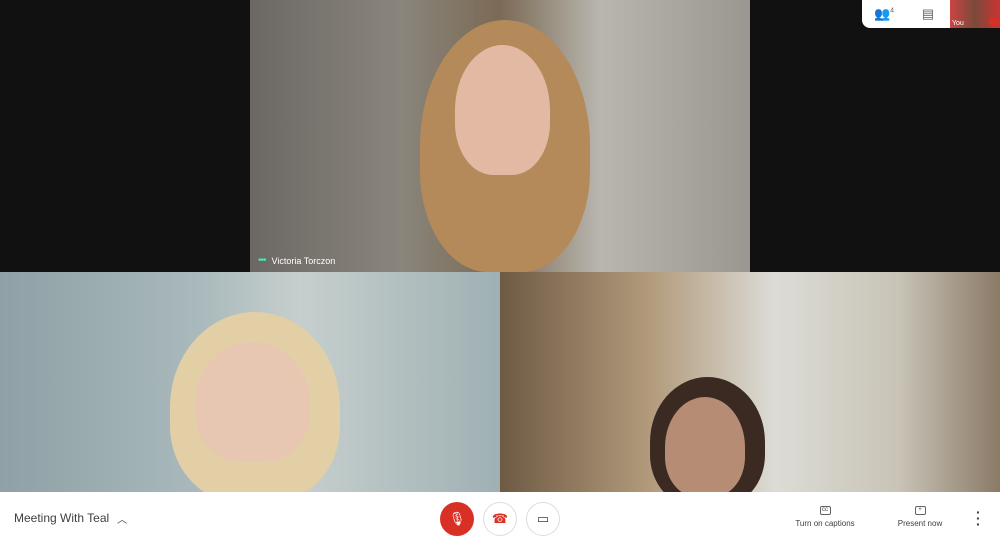 The image size is (1000, 545). Describe the element at coordinates (825, 516) in the screenshot. I see `captions-button: cc Turn on captions` at that location.